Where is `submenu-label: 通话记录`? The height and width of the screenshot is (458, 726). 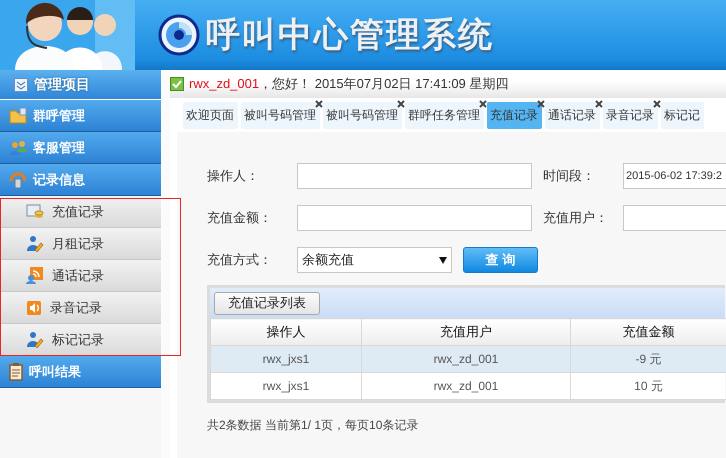
submenu-label: 通话记录 is located at coordinates (78, 275).